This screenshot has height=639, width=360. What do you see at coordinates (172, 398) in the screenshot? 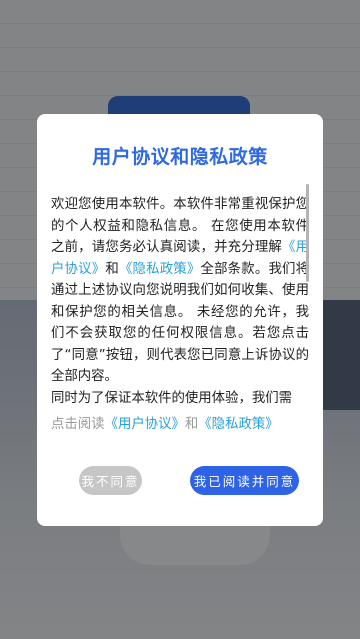
I see `body-paragraph-3: 同时为了保证本软件的使用体验，我们需` at bounding box center [172, 398].